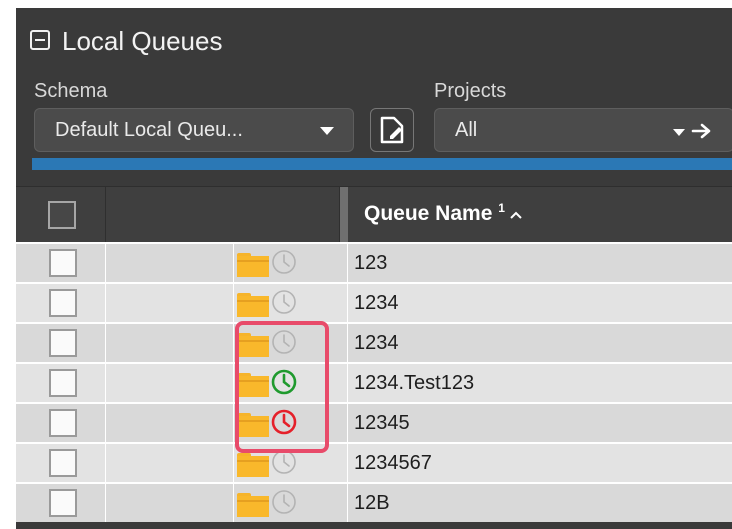 Image resolution: width=732 pixels, height=529 pixels. I want to click on icons-header, so click(223, 215).